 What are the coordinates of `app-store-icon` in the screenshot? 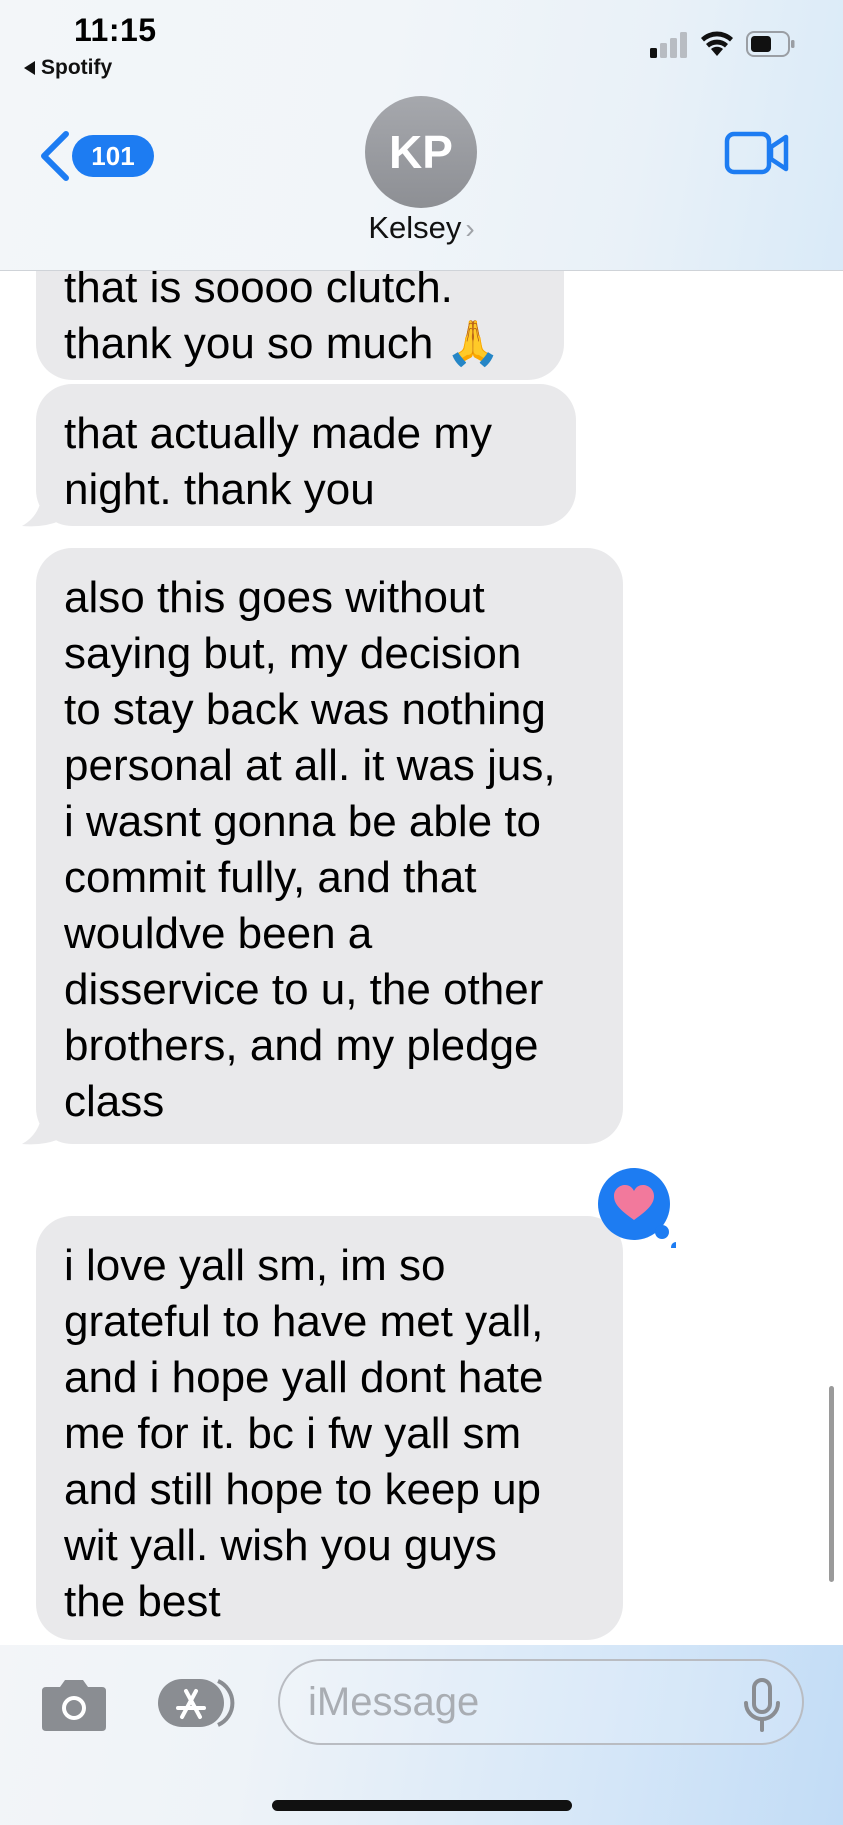 It's located at (198, 1703).